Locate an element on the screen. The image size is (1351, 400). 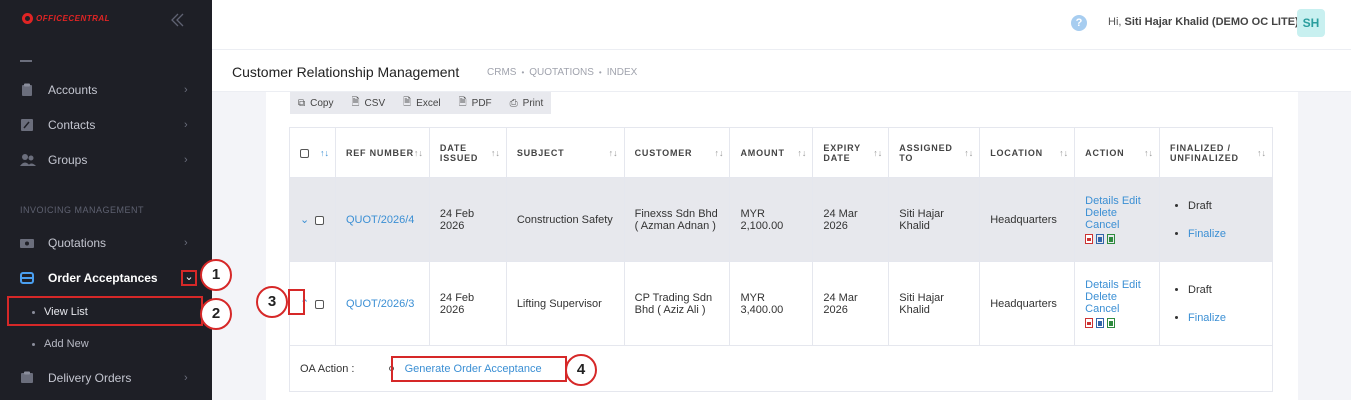
header-label: LOCATION is located at coordinates (1016, 152).